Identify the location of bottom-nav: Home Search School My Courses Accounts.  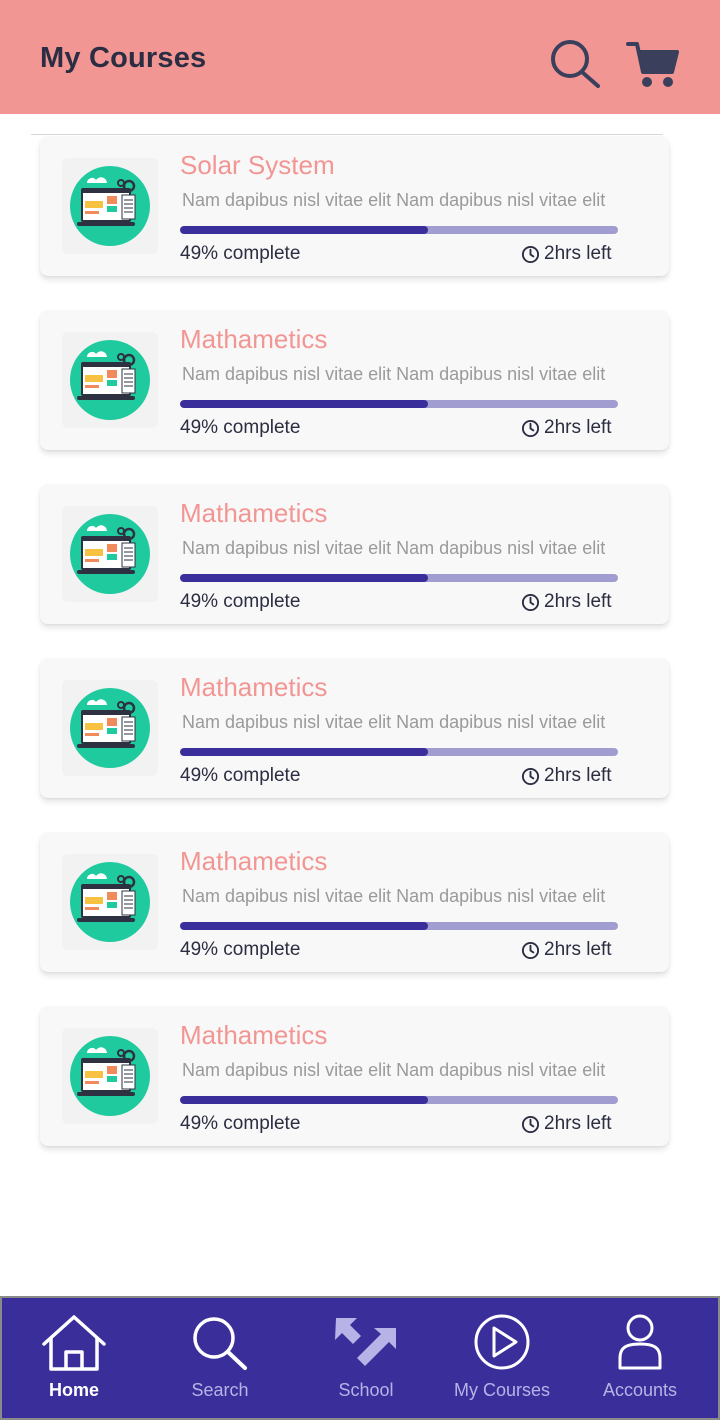
(360, 1358).